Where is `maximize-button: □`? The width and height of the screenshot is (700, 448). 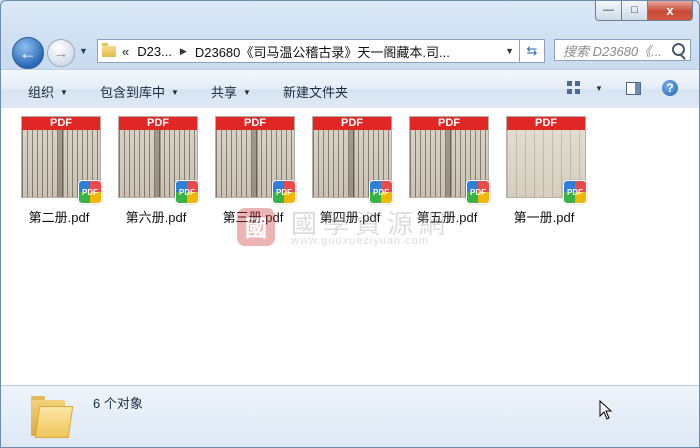
maximize-button: □ is located at coordinates (635, 11).